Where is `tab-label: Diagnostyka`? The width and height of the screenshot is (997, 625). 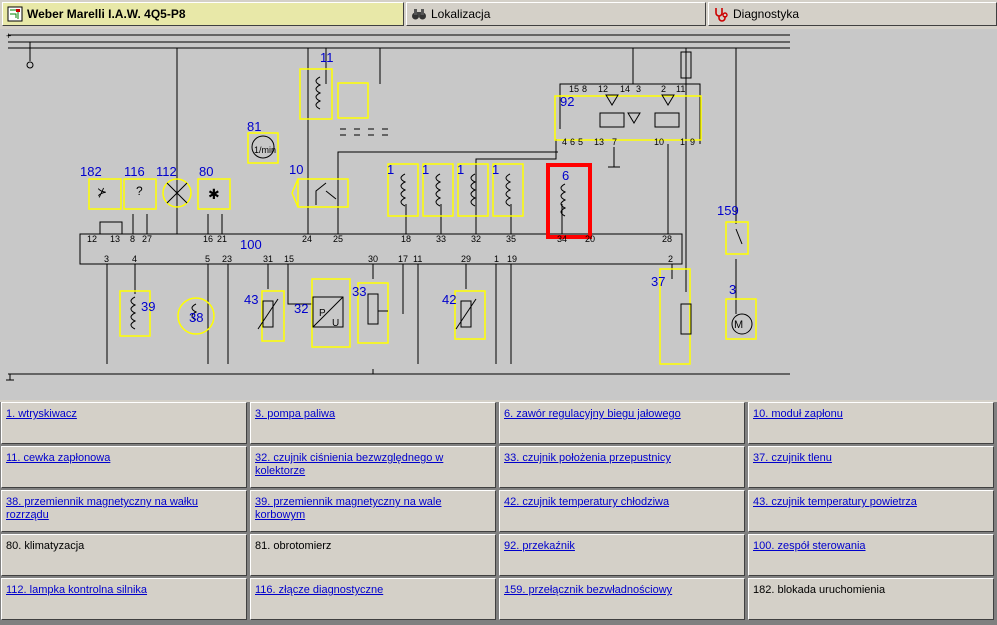 tab-label: Diagnostyka is located at coordinates (766, 14).